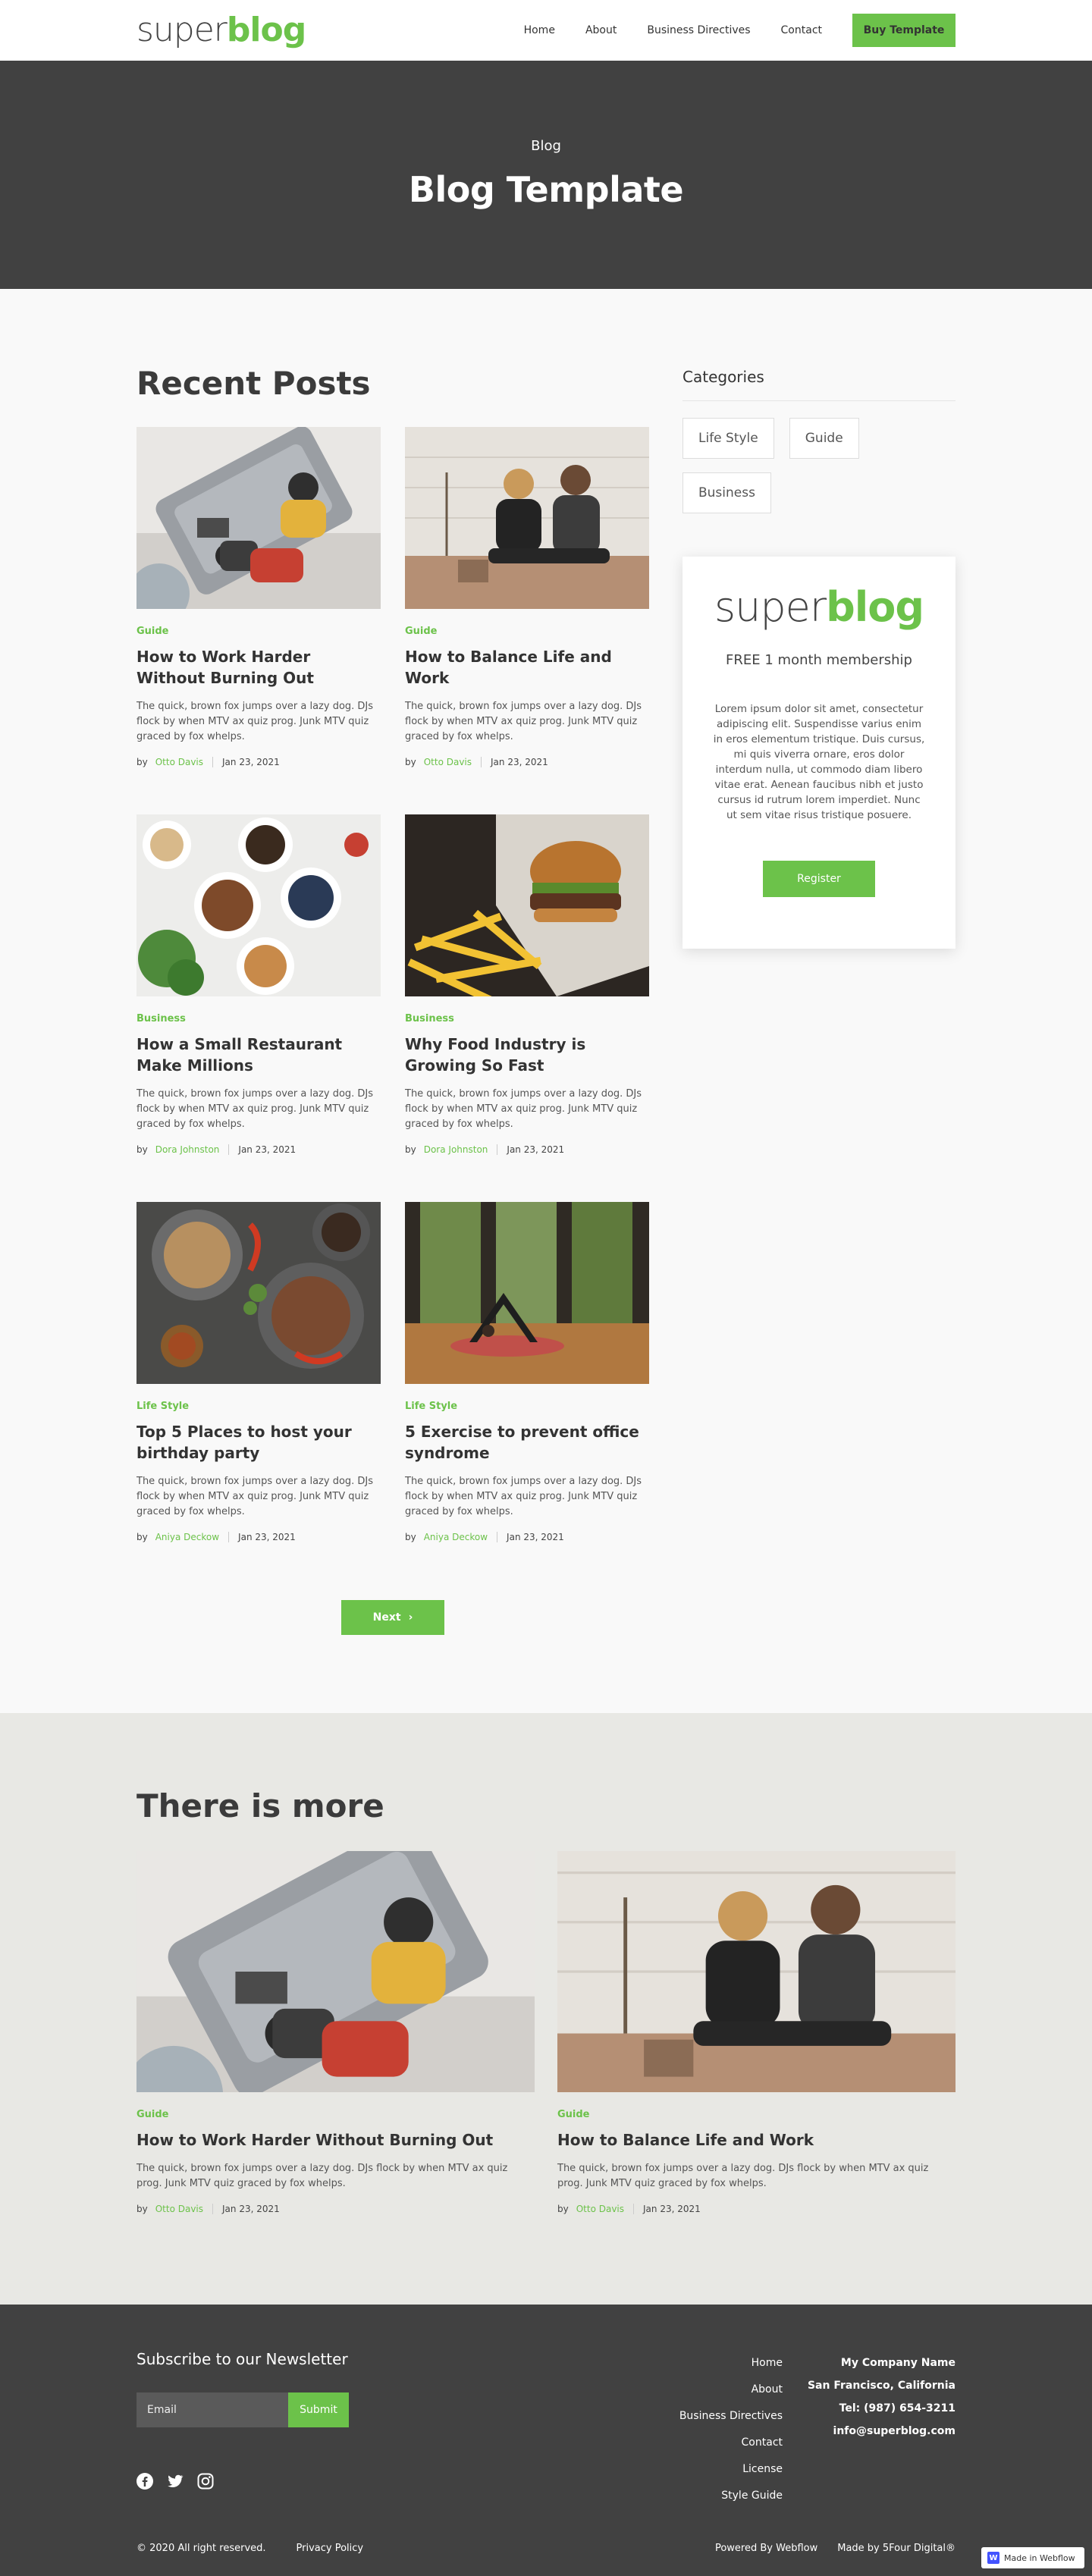 The height and width of the screenshot is (2576, 1092). What do you see at coordinates (221, 30) in the screenshot?
I see `site-logo: superblog` at bounding box center [221, 30].